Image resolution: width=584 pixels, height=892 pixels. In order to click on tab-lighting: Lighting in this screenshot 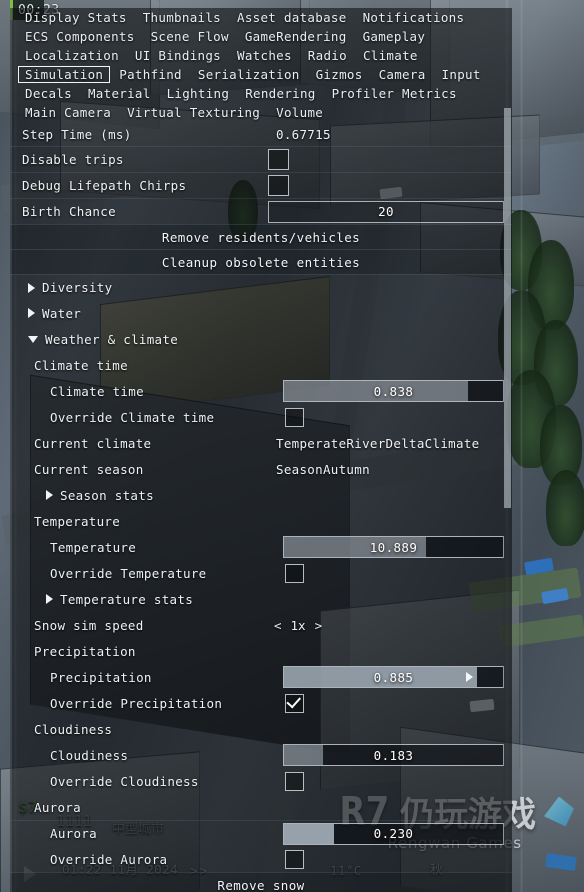, I will do `click(198, 94)`.